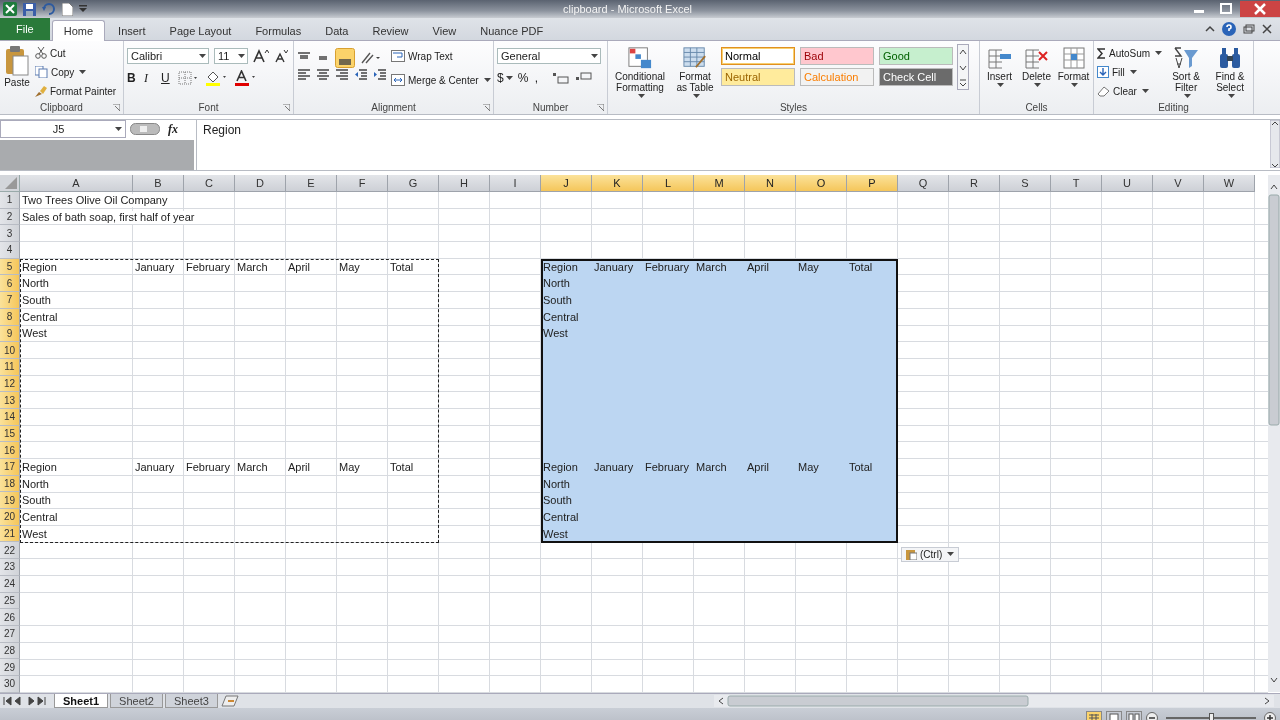 This screenshot has width=1280, height=720. What do you see at coordinates (821, 183) in the screenshot?
I see `column-header: O` at bounding box center [821, 183].